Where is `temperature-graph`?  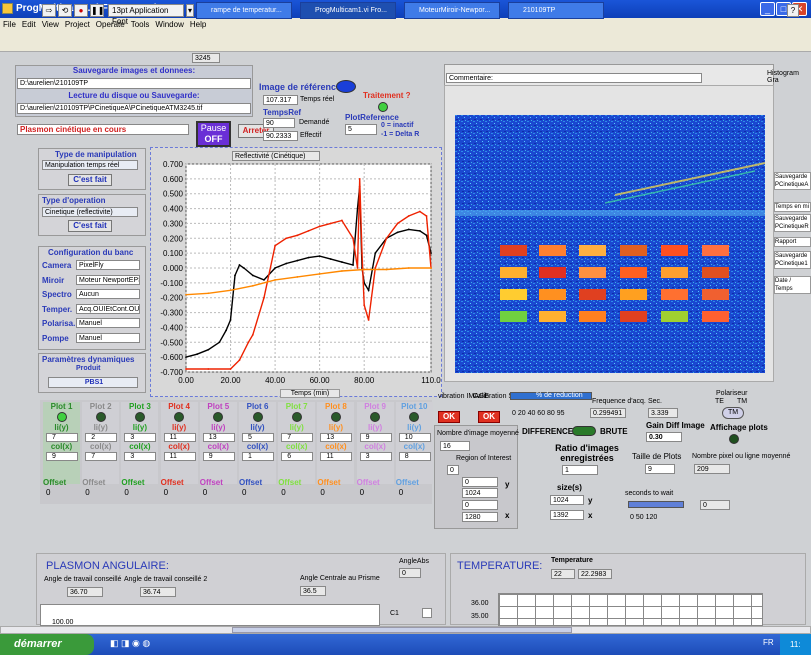 temperature-graph is located at coordinates (630, 609).